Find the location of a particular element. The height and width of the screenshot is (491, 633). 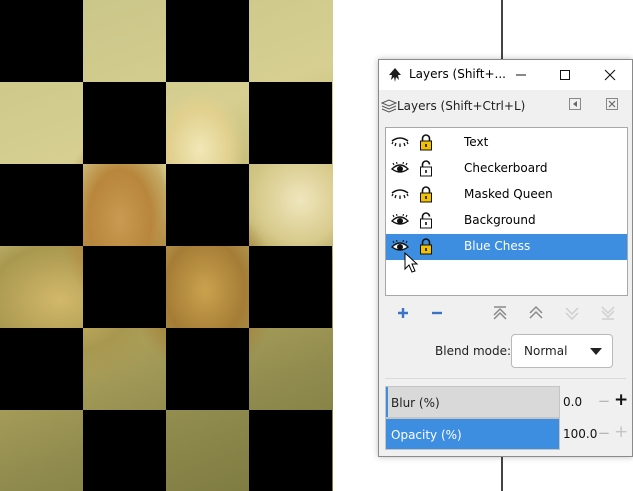

layer-row: Masked Queen is located at coordinates (506, 195).